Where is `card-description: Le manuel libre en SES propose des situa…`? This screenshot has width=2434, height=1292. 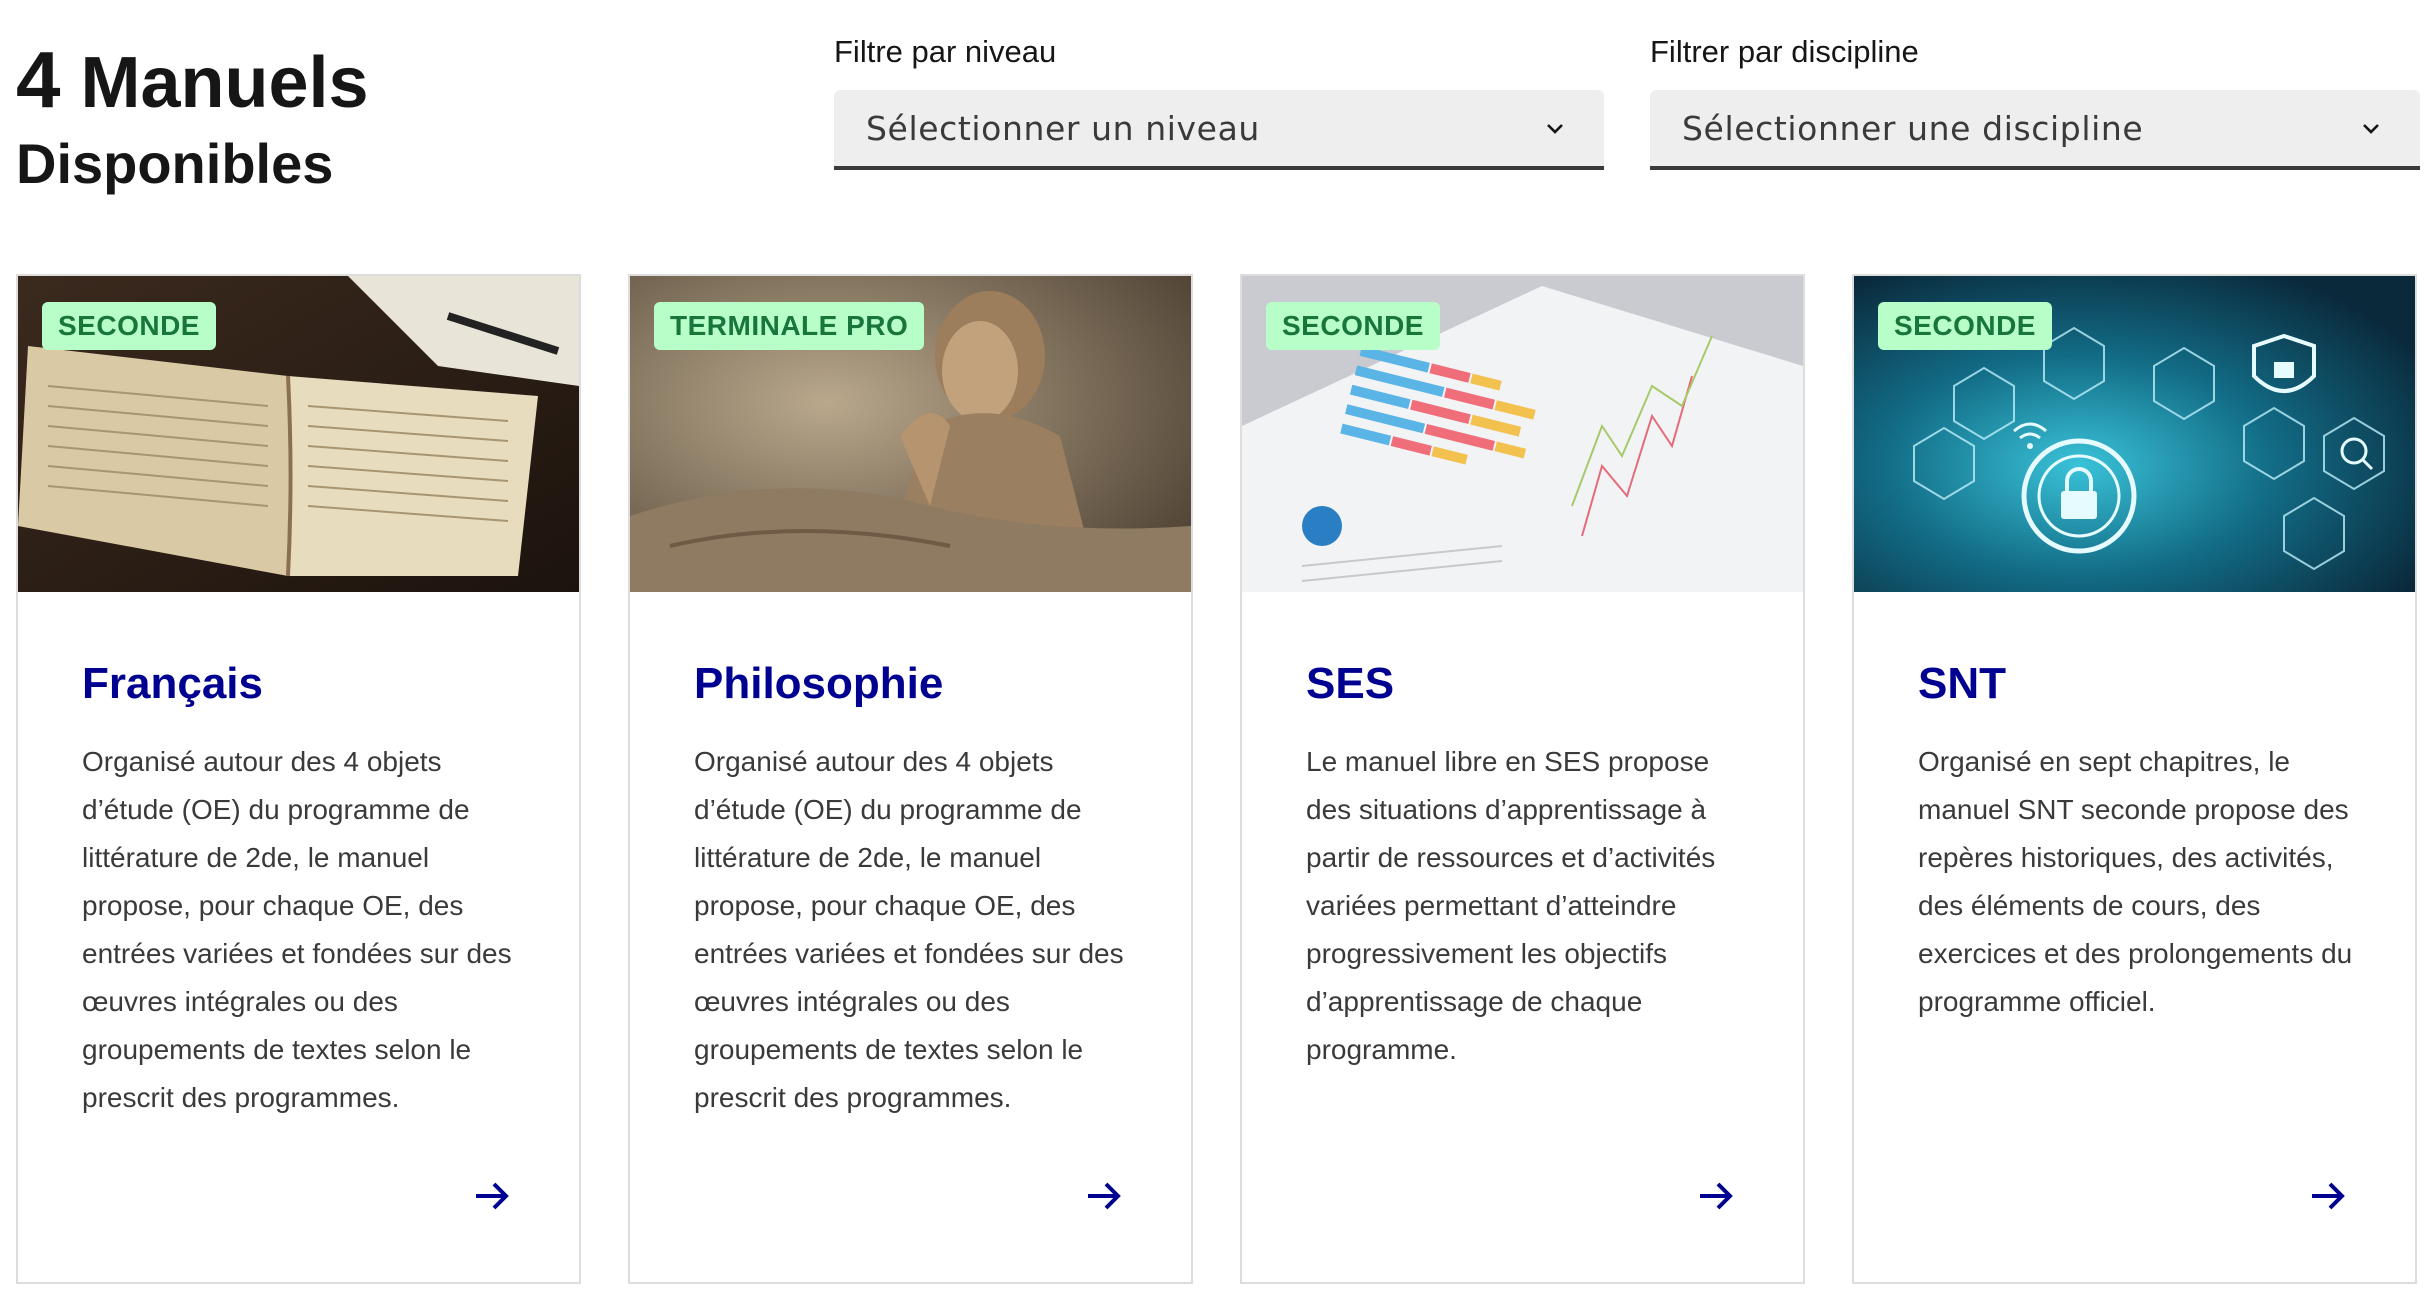 card-description: Le manuel libre en SES propose des situa… is located at coordinates (1511, 905).